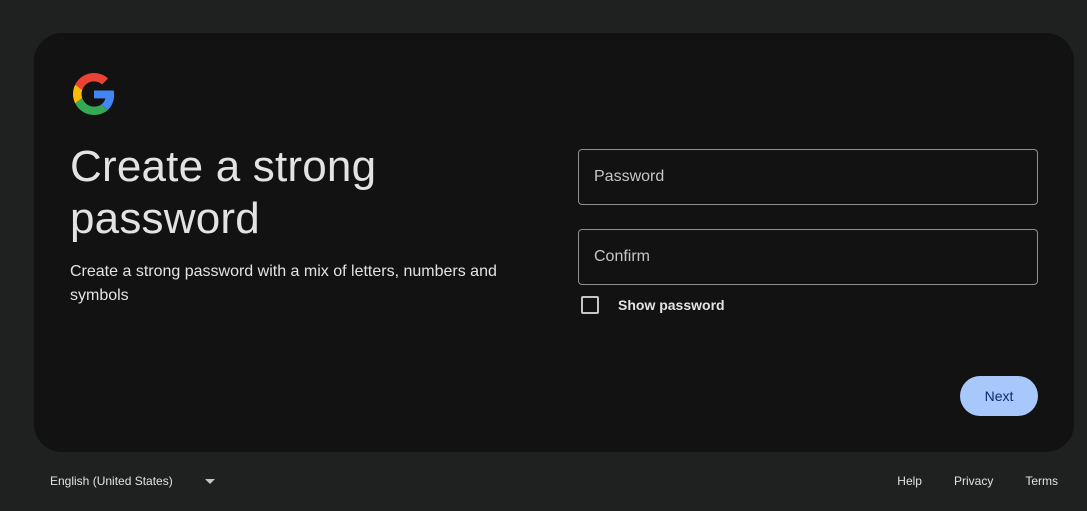 The height and width of the screenshot is (511, 1087). Describe the element at coordinates (1041, 481) in the screenshot. I see `terms-link: Terms` at that location.